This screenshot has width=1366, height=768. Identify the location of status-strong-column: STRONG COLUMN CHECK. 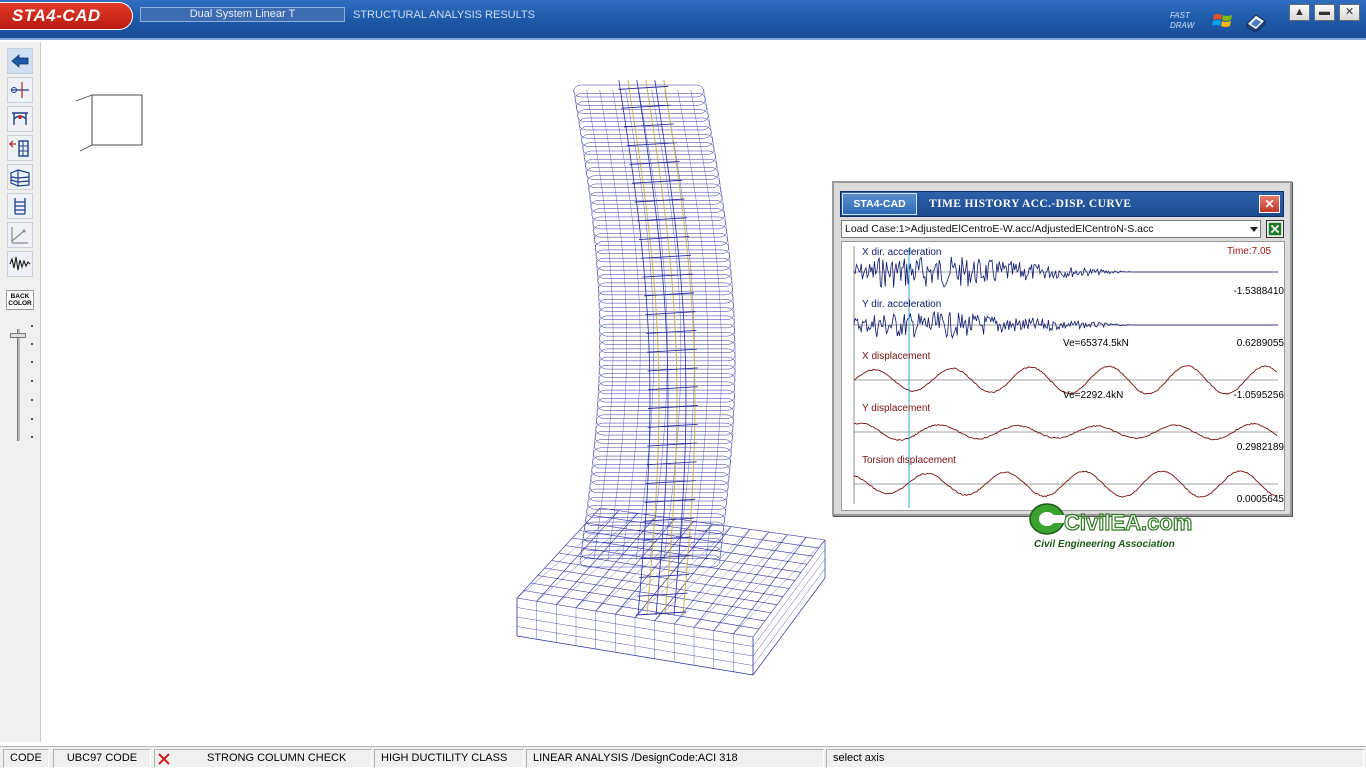
(263, 758).